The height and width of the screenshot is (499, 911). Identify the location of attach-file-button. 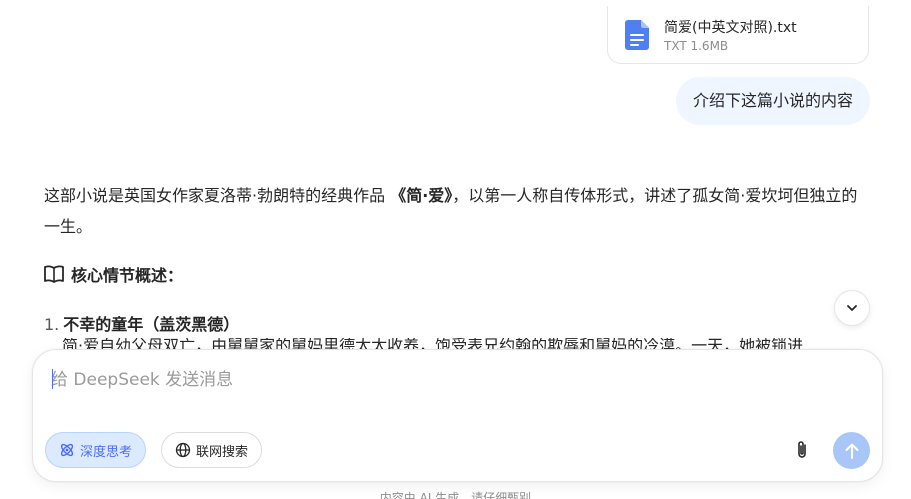
(802, 450).